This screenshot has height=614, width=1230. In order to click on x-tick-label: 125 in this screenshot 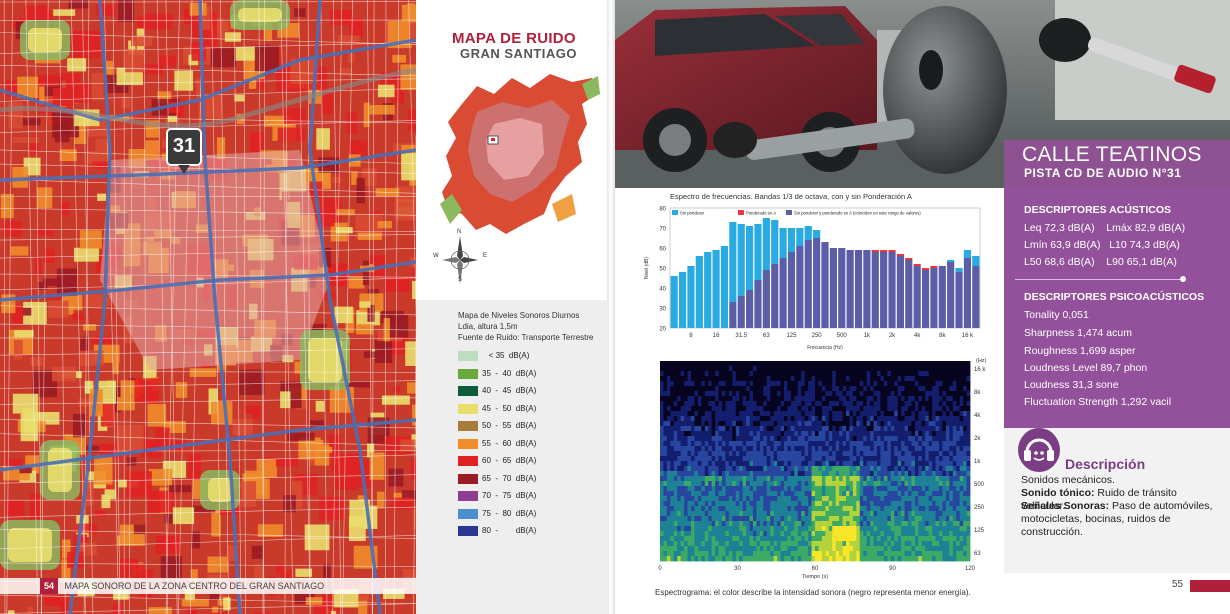, I will do `click(791, 336)`.